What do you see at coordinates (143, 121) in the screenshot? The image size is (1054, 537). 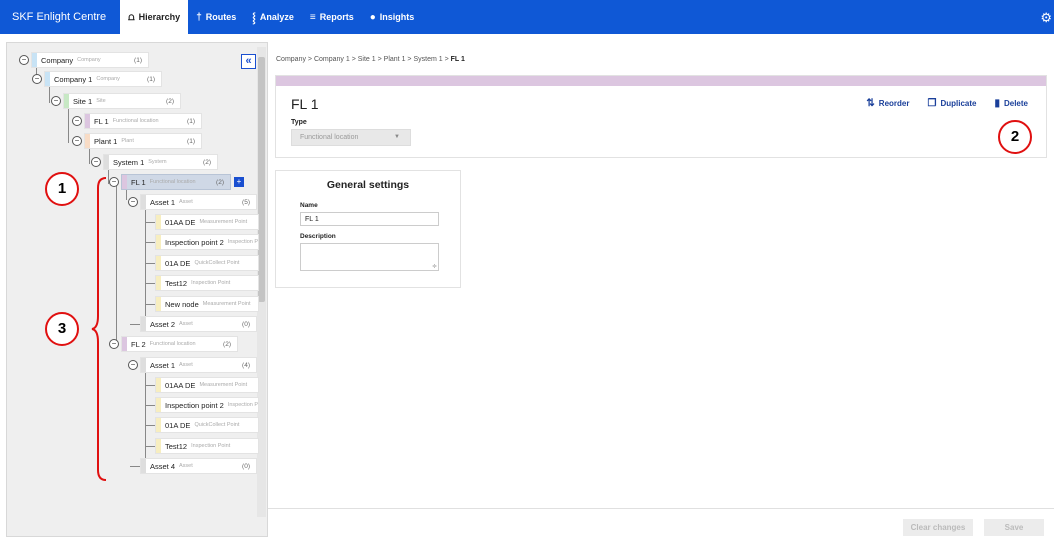 I see `tree-node: FL 1 Functional location (1)` at bounding box center [143, 121].